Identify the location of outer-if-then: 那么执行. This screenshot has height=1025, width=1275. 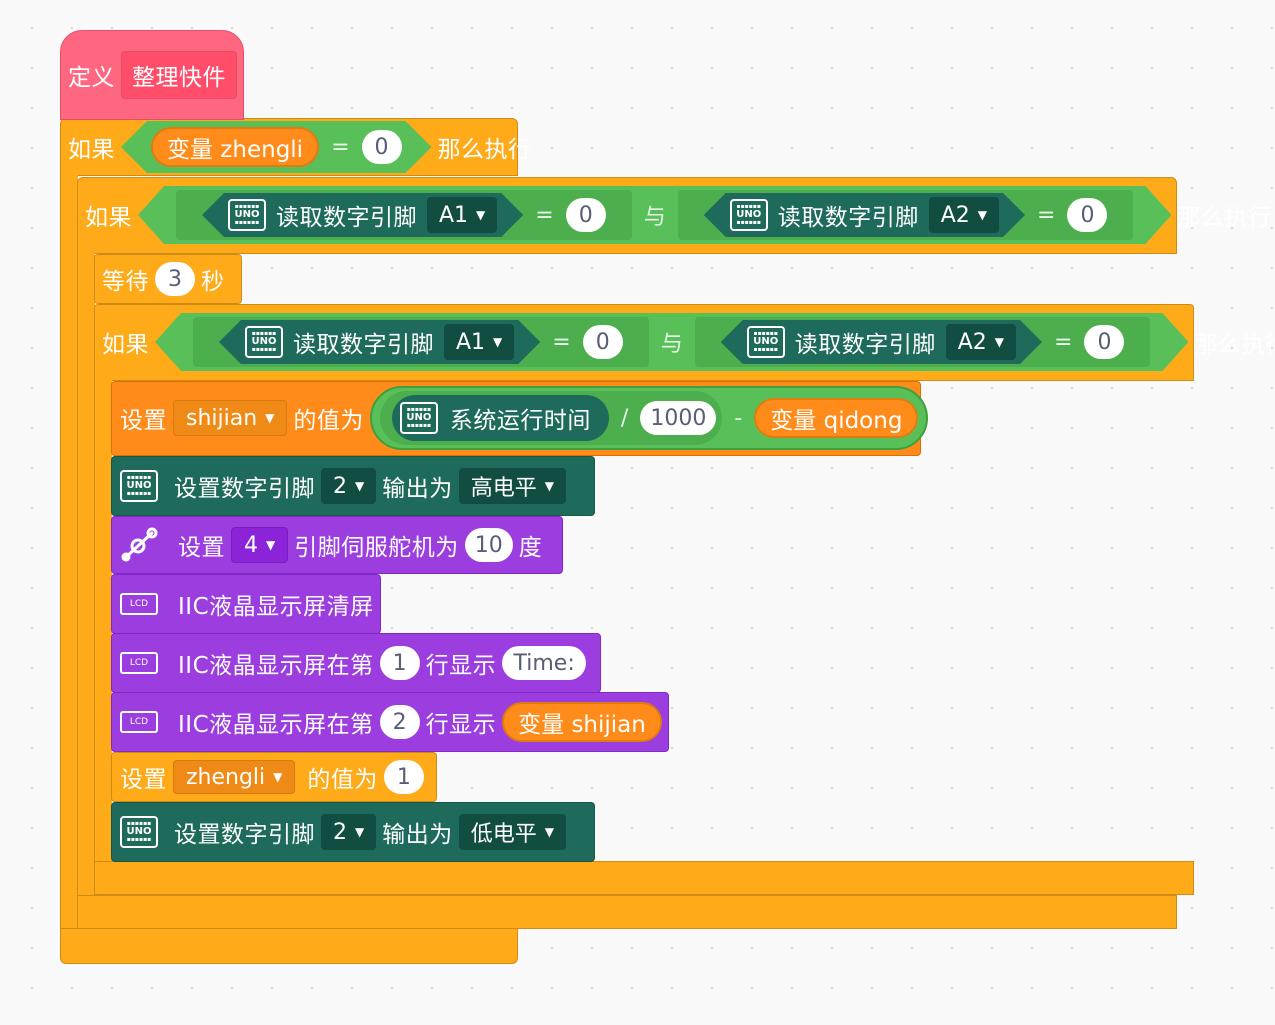
(484, 150).